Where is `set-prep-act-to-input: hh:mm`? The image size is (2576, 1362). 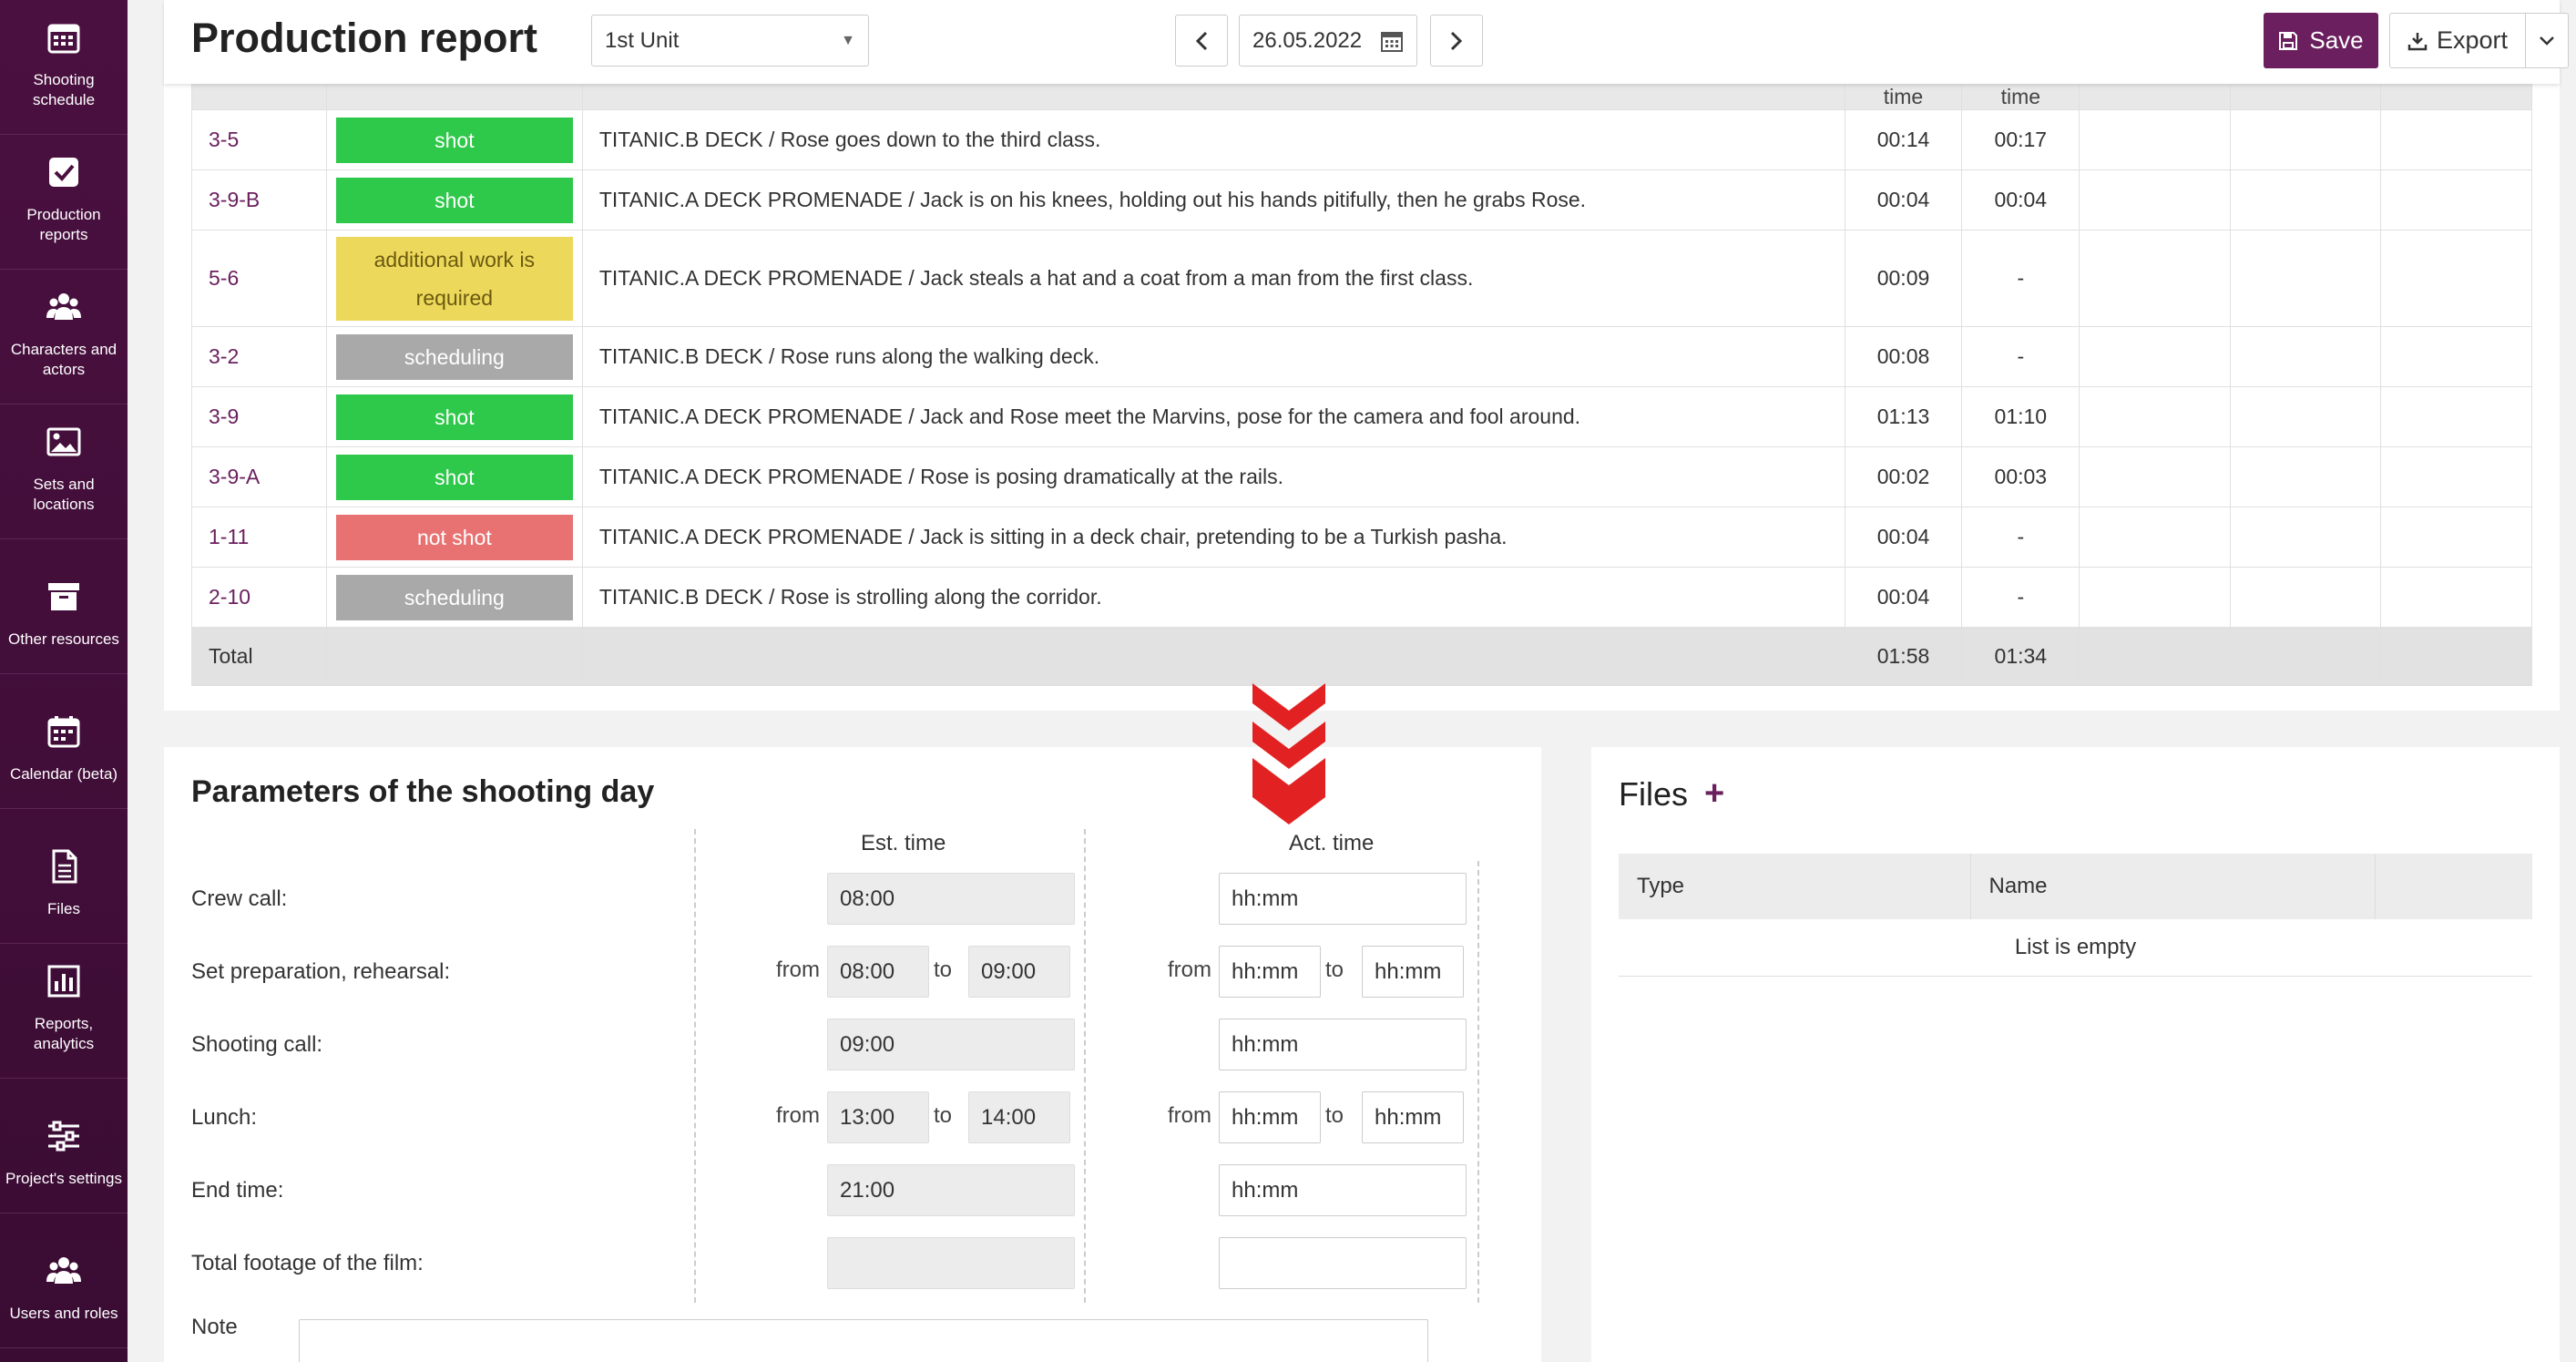
set-prep-act-to-input: hh:mm is located at coordinates (1413, 972).